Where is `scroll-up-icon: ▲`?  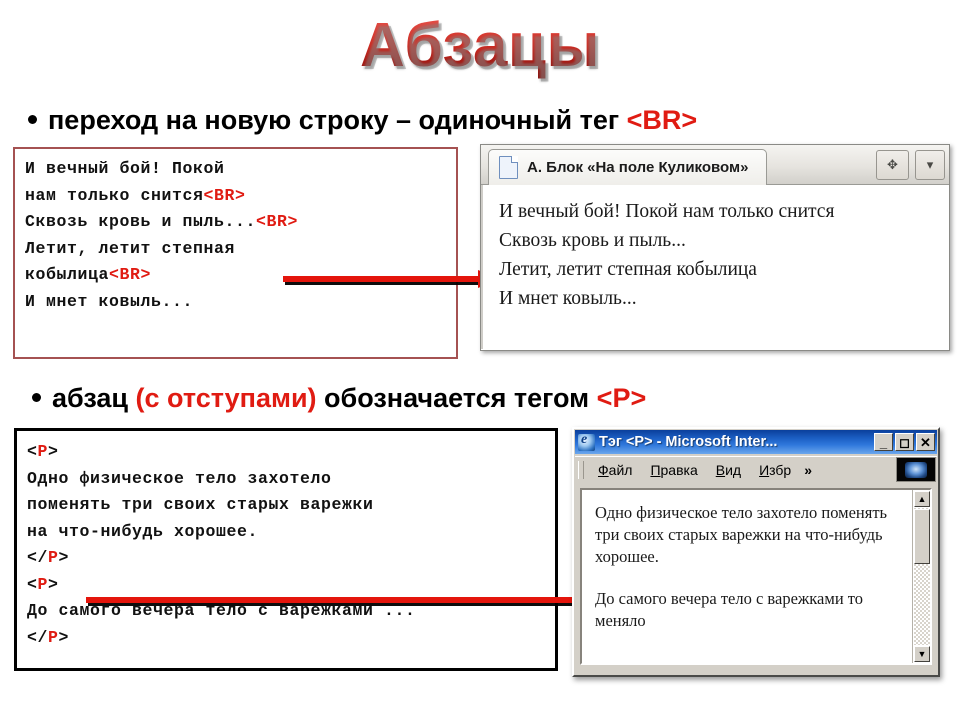 scroll-up-icon: ▲ is located at coordinates (922, 499).